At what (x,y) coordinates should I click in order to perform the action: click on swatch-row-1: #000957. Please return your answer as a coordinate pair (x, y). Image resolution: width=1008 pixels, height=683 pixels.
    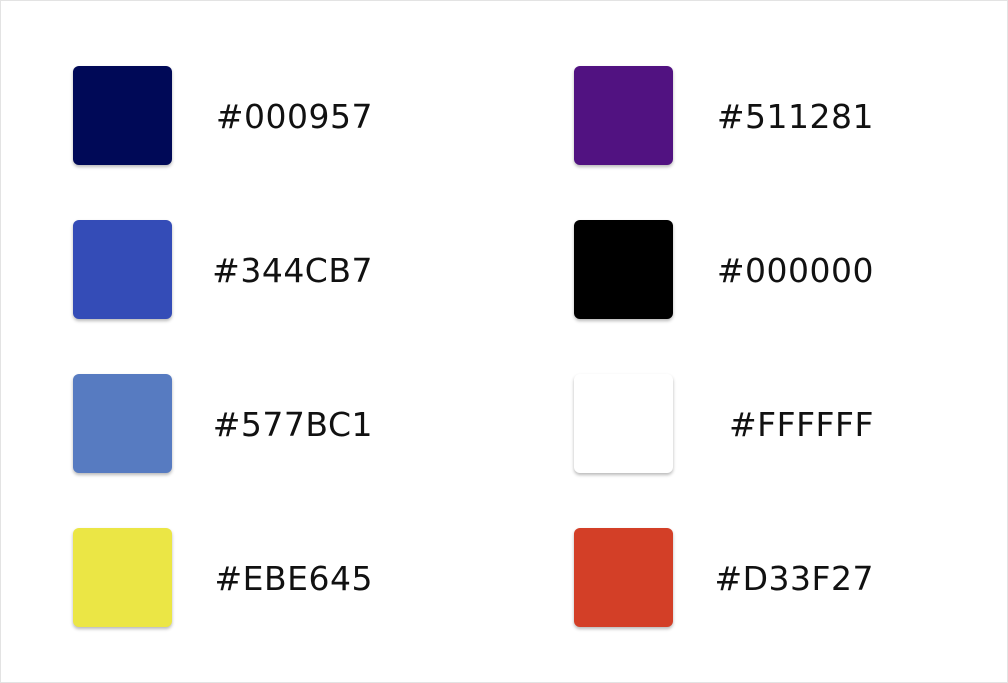
    Looking at the image, I should click on (223, 115).